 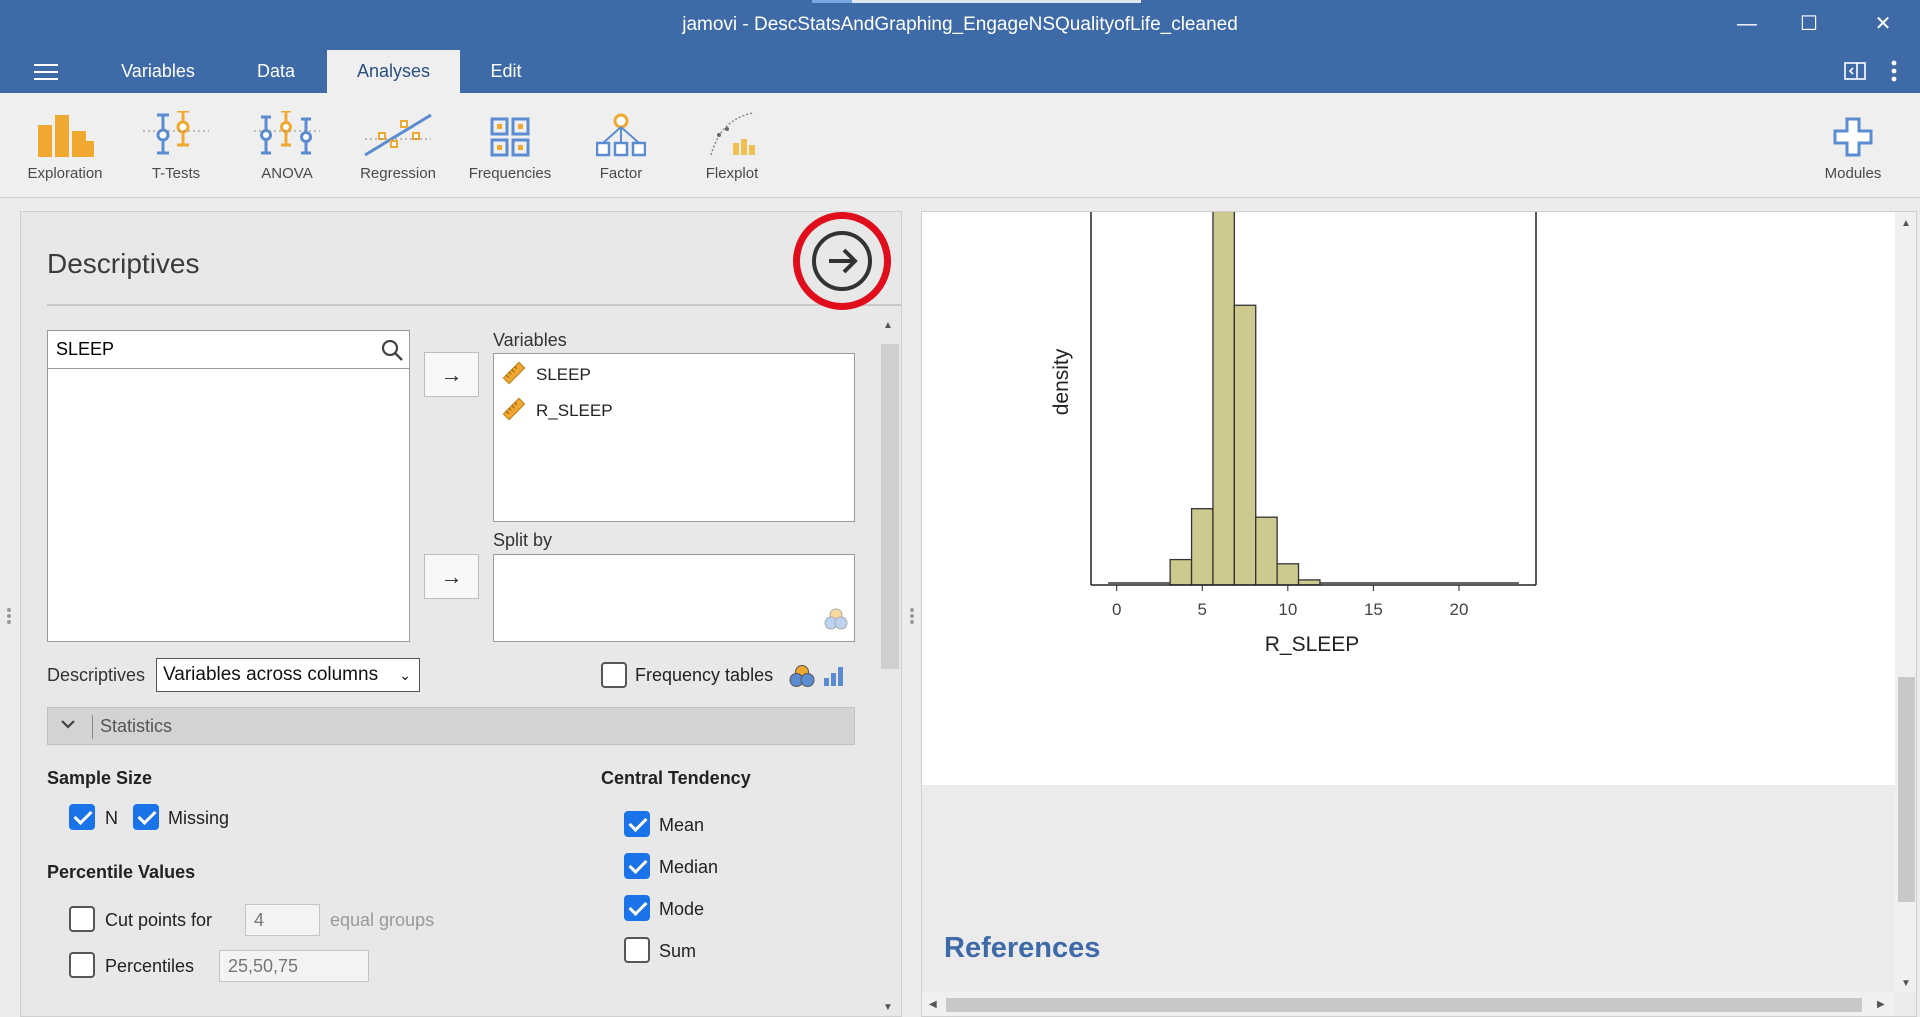 I want to click on factor-button: Factor, so click(x=621, y=145).